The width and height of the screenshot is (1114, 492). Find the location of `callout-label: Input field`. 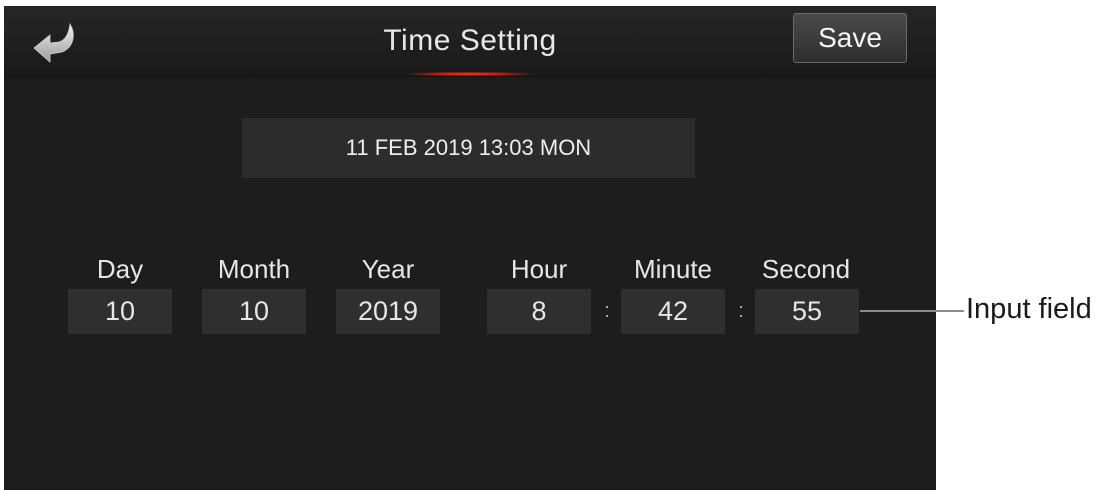

callout-label: Input field is located at coordinates (1029, 309).